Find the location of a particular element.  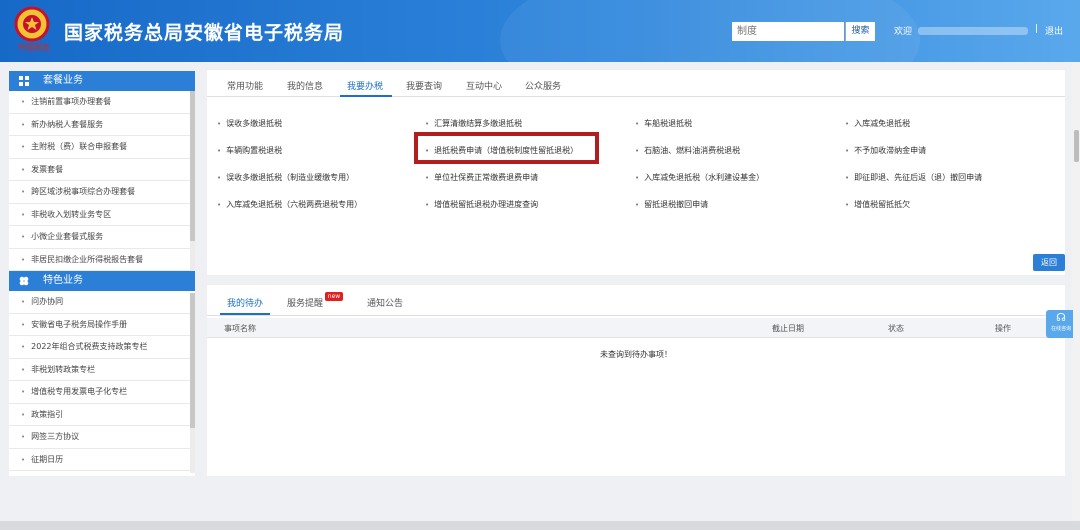

headset-icon: ☊ is located at coordinates (1061, 317).